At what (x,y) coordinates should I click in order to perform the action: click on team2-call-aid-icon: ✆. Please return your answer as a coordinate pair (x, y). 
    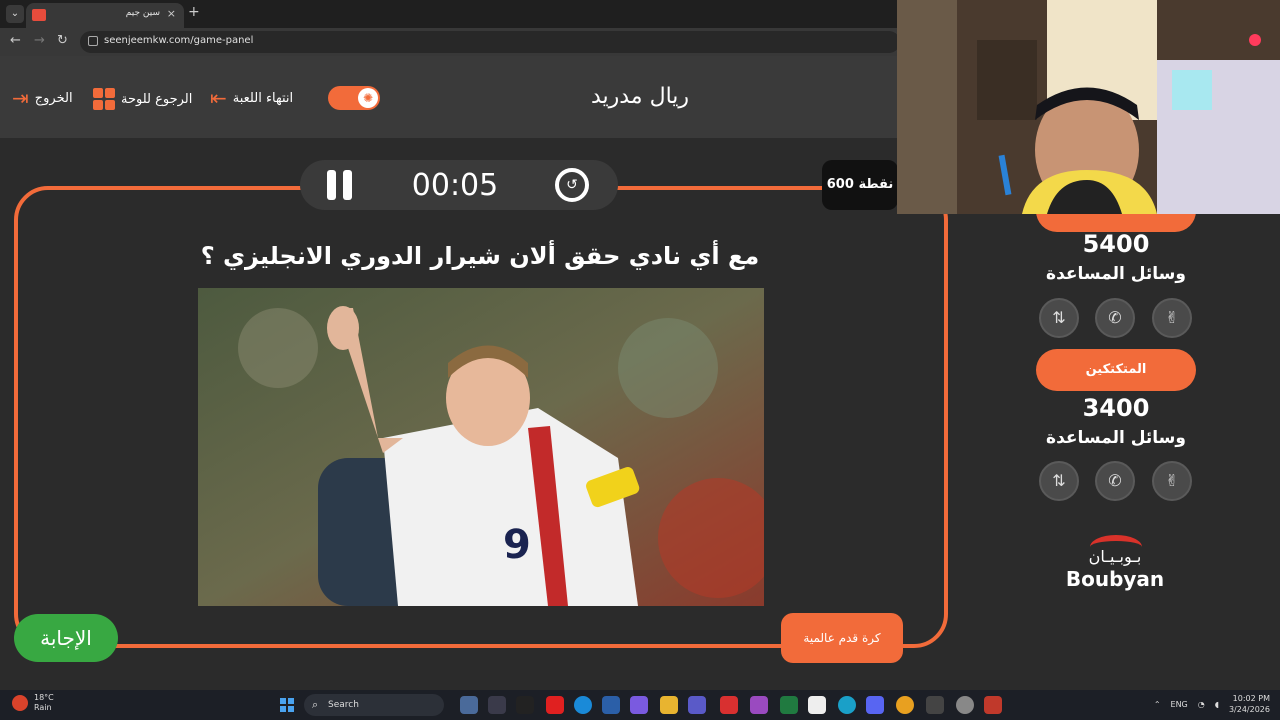
    Looking at the image, I should click on (1115, 481).